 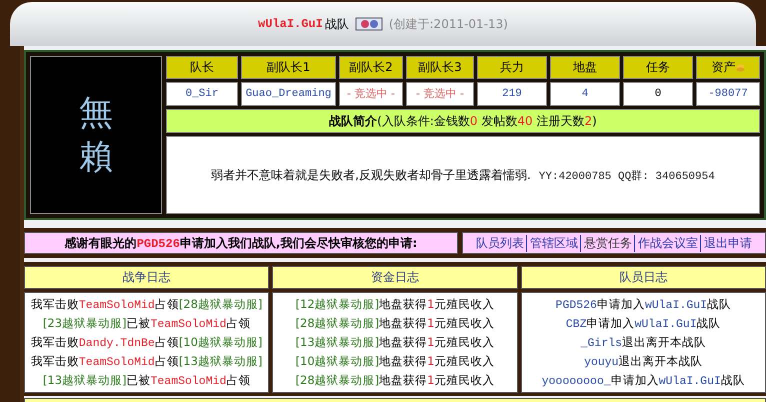 I want to click on log-title: 战争日志, so click(x=147, y=277).